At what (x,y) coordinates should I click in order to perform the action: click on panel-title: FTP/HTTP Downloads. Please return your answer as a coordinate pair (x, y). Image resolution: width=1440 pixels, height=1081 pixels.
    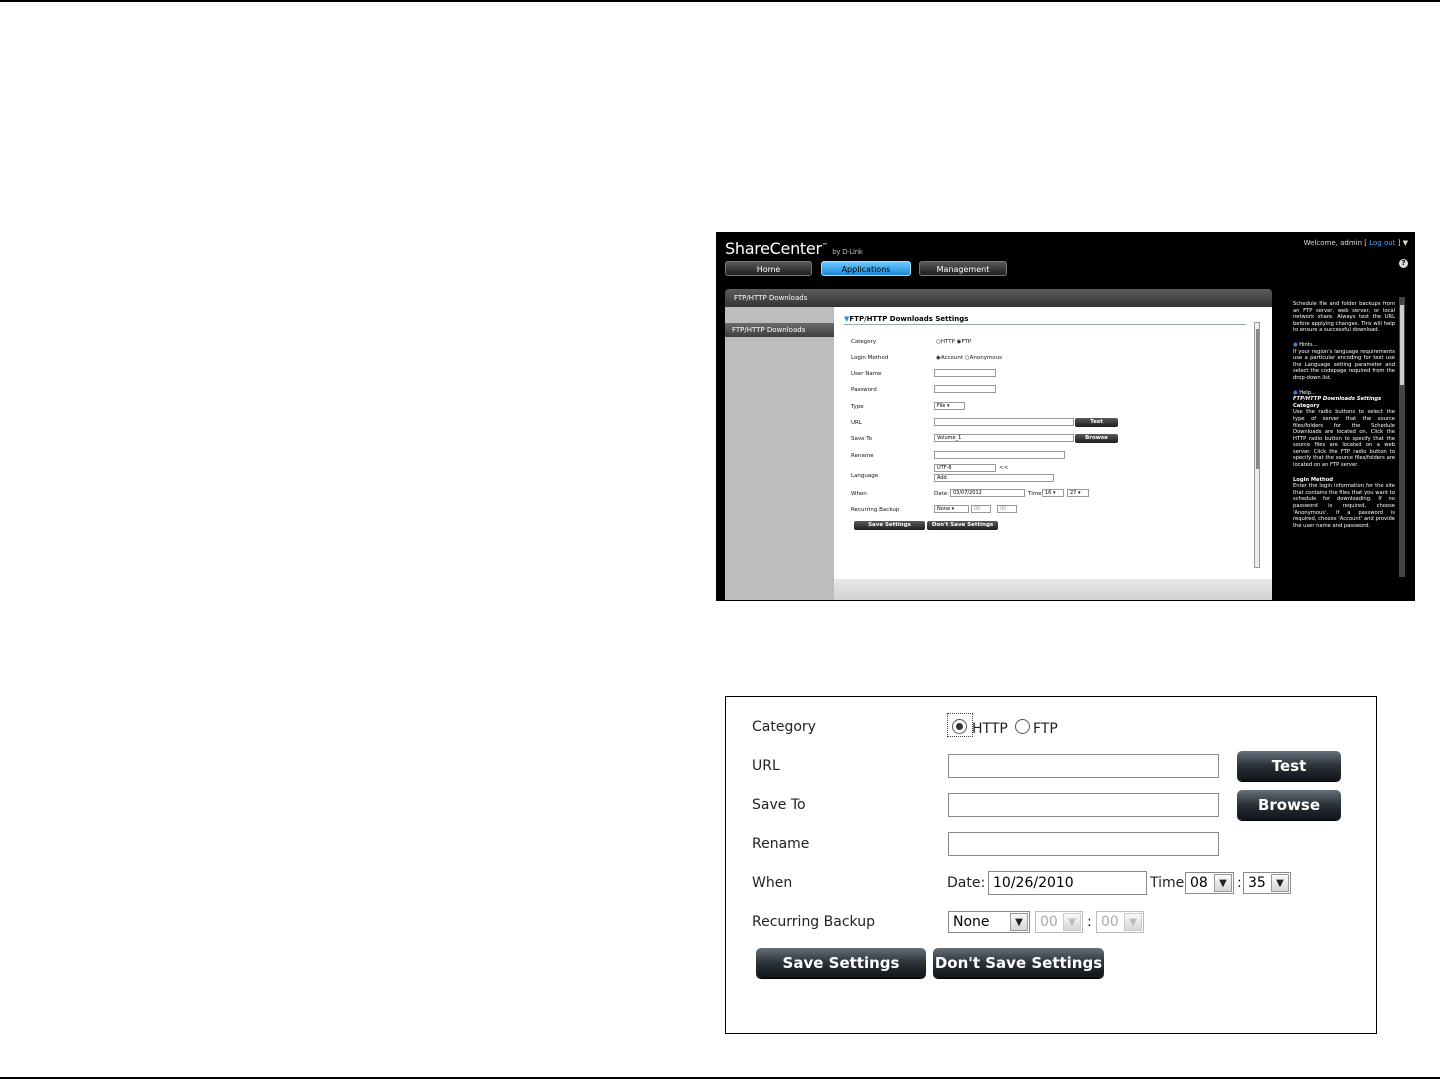
    Looking at the image, I should click on (998, 298).